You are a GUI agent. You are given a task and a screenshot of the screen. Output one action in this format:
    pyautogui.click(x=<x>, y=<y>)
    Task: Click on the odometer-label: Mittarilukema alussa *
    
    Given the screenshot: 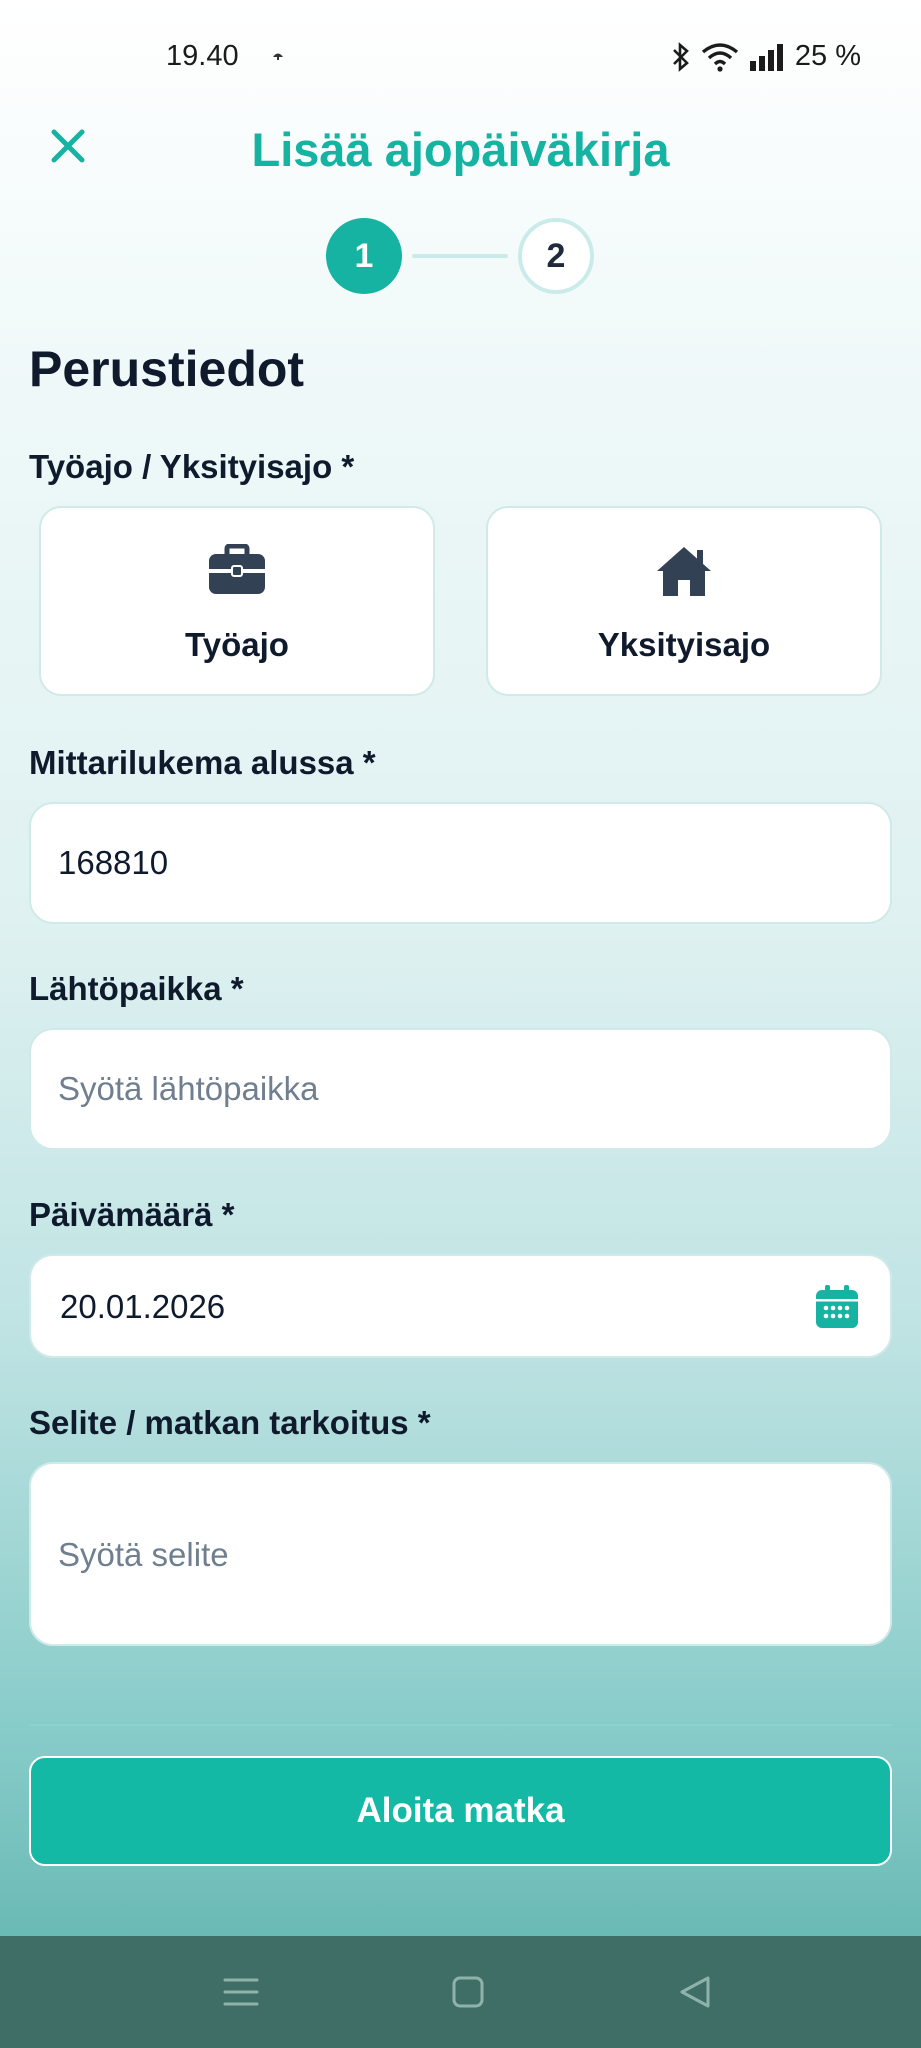 What is the action you would take?
    pyautogui.click(x=202, y=762)
    